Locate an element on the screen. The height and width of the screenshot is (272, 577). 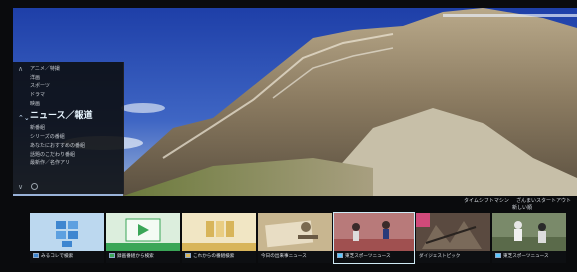
genre-item: 映画 is located at coordinates (61, 104).